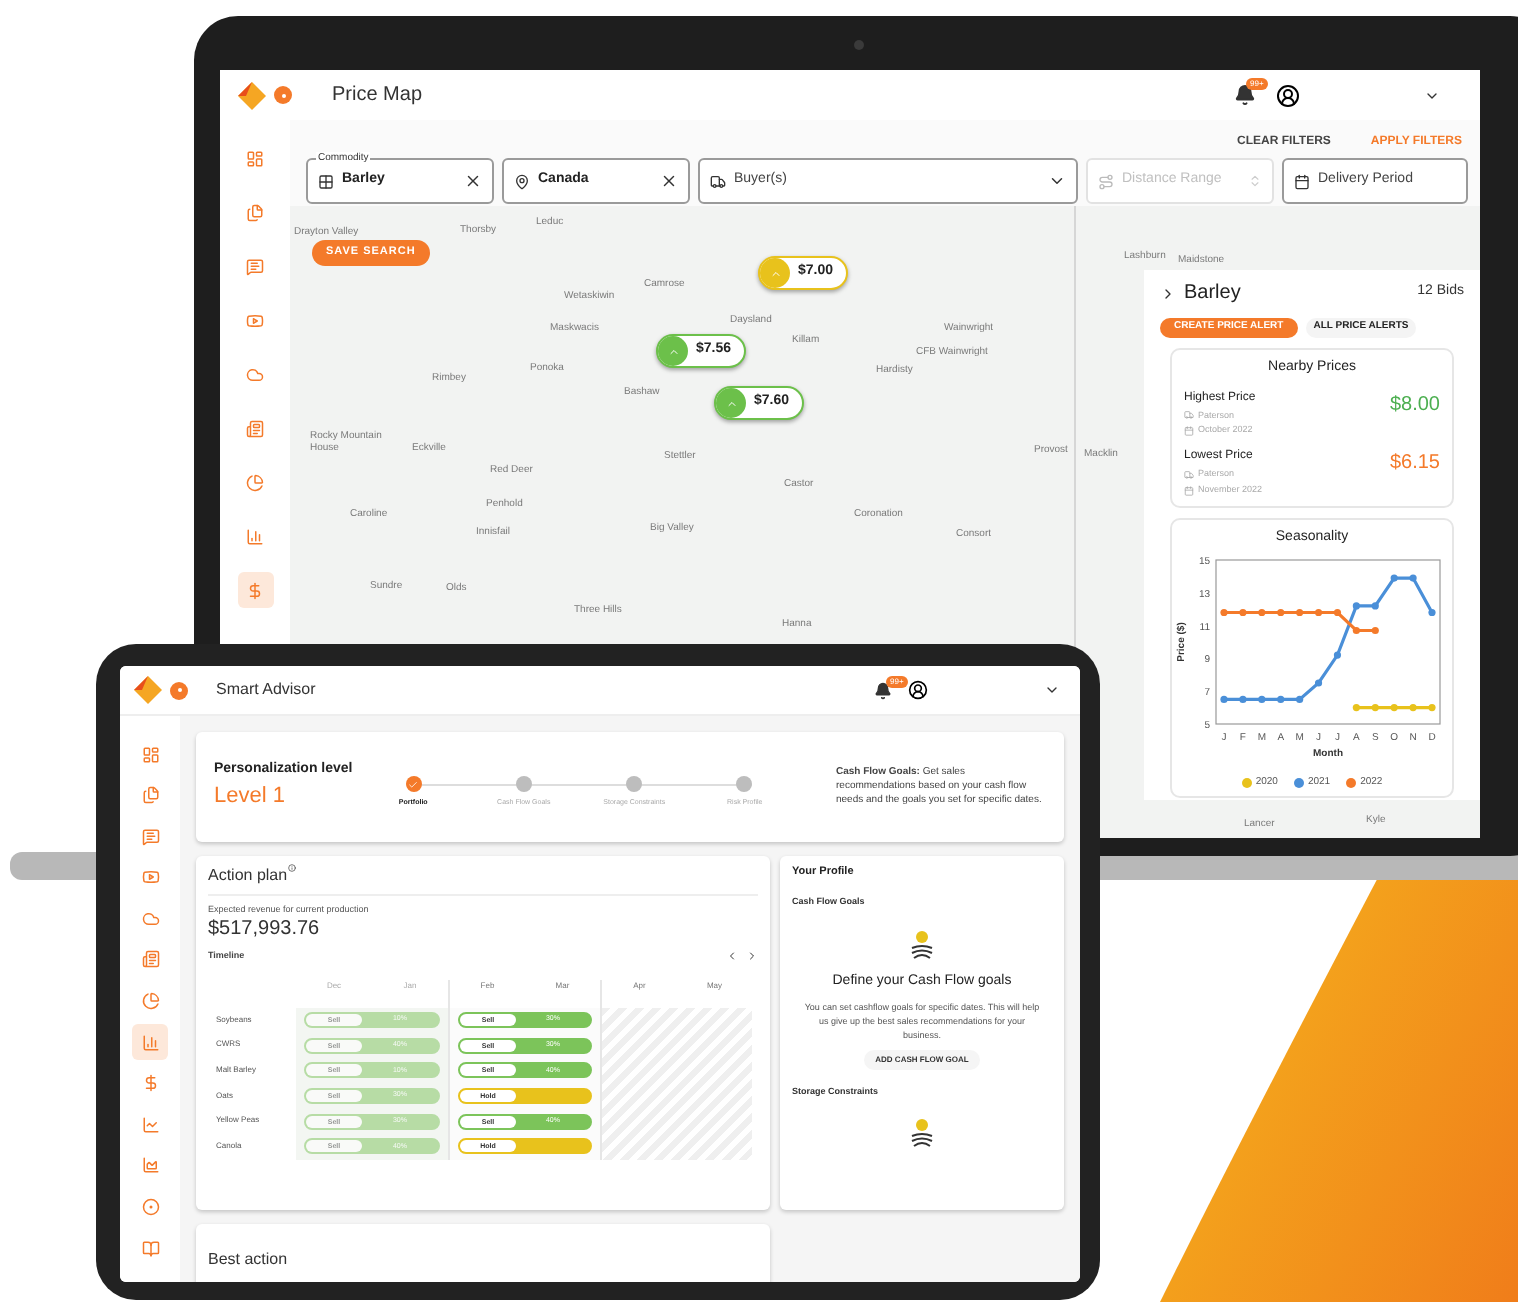  Describe the element at coordinates (150, 1248) in the screenshot. I see `book-icon` at that location.